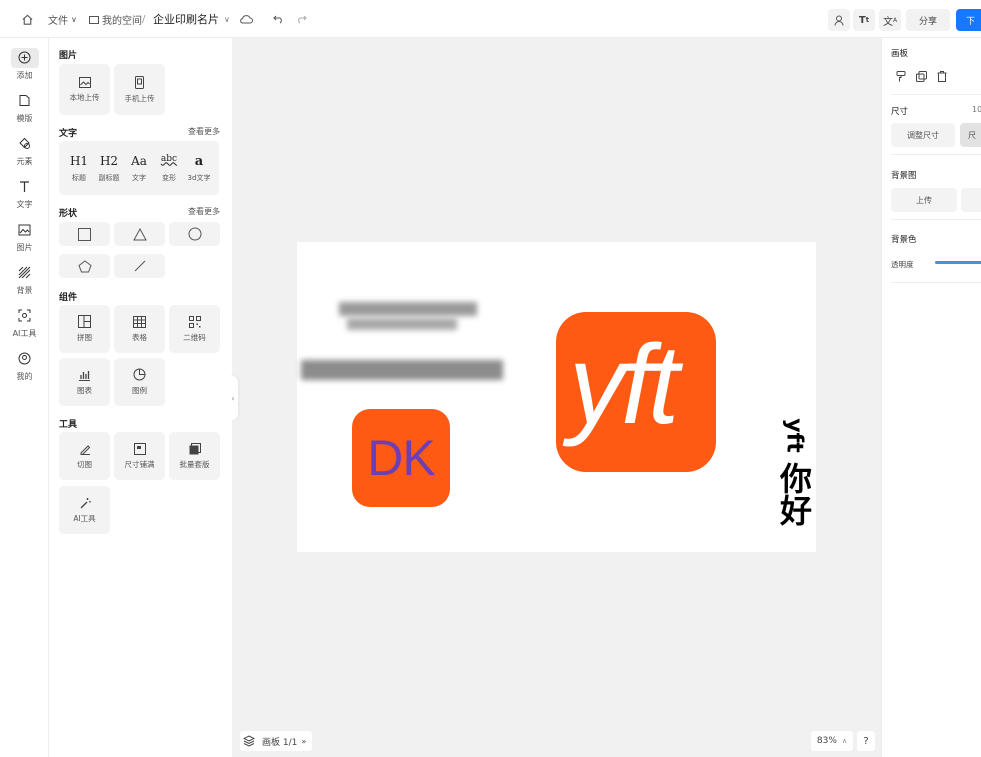 The height and width of the screenshot is (757, 981). Describe the element at coordinates (79, 168) in the screenshot. I see `text-preset-heading: H1 标题` at that location.